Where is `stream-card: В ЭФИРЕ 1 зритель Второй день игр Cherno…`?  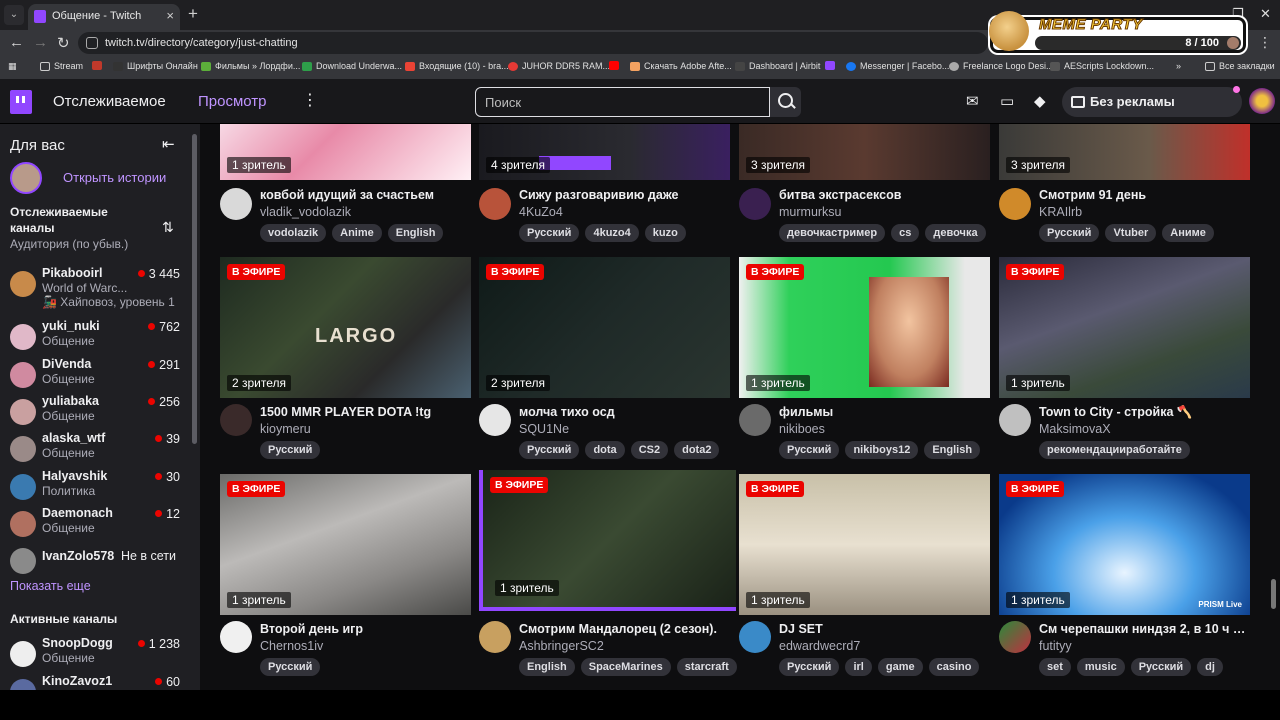
stream-card: В ЭФИРЕ 1 зритель Второй день игр Cherno… is located at coordinates (345, 582).